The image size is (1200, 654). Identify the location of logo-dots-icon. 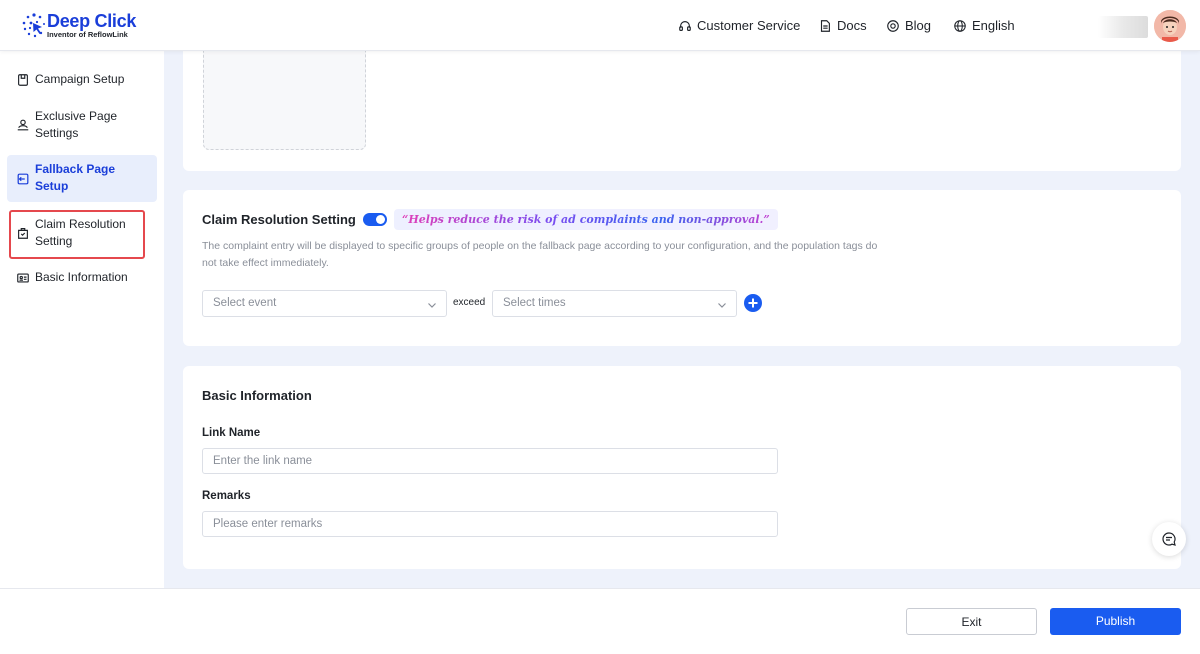
(33, 25).